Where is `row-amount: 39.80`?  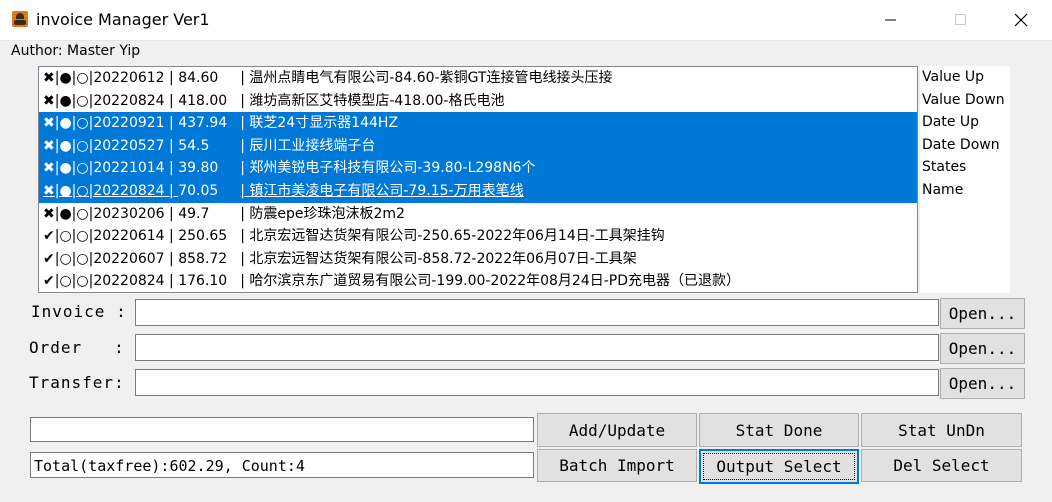 row-amount: 39.80 is located at coordinates (198, 168).